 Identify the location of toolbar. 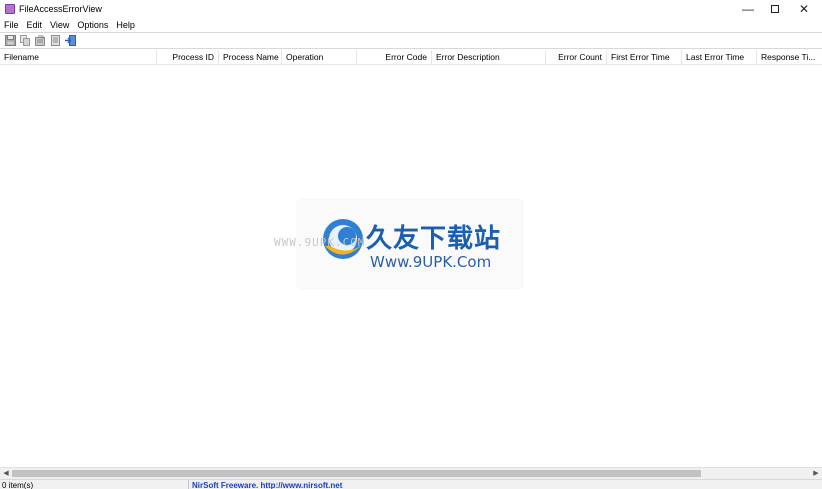
(411, 40).